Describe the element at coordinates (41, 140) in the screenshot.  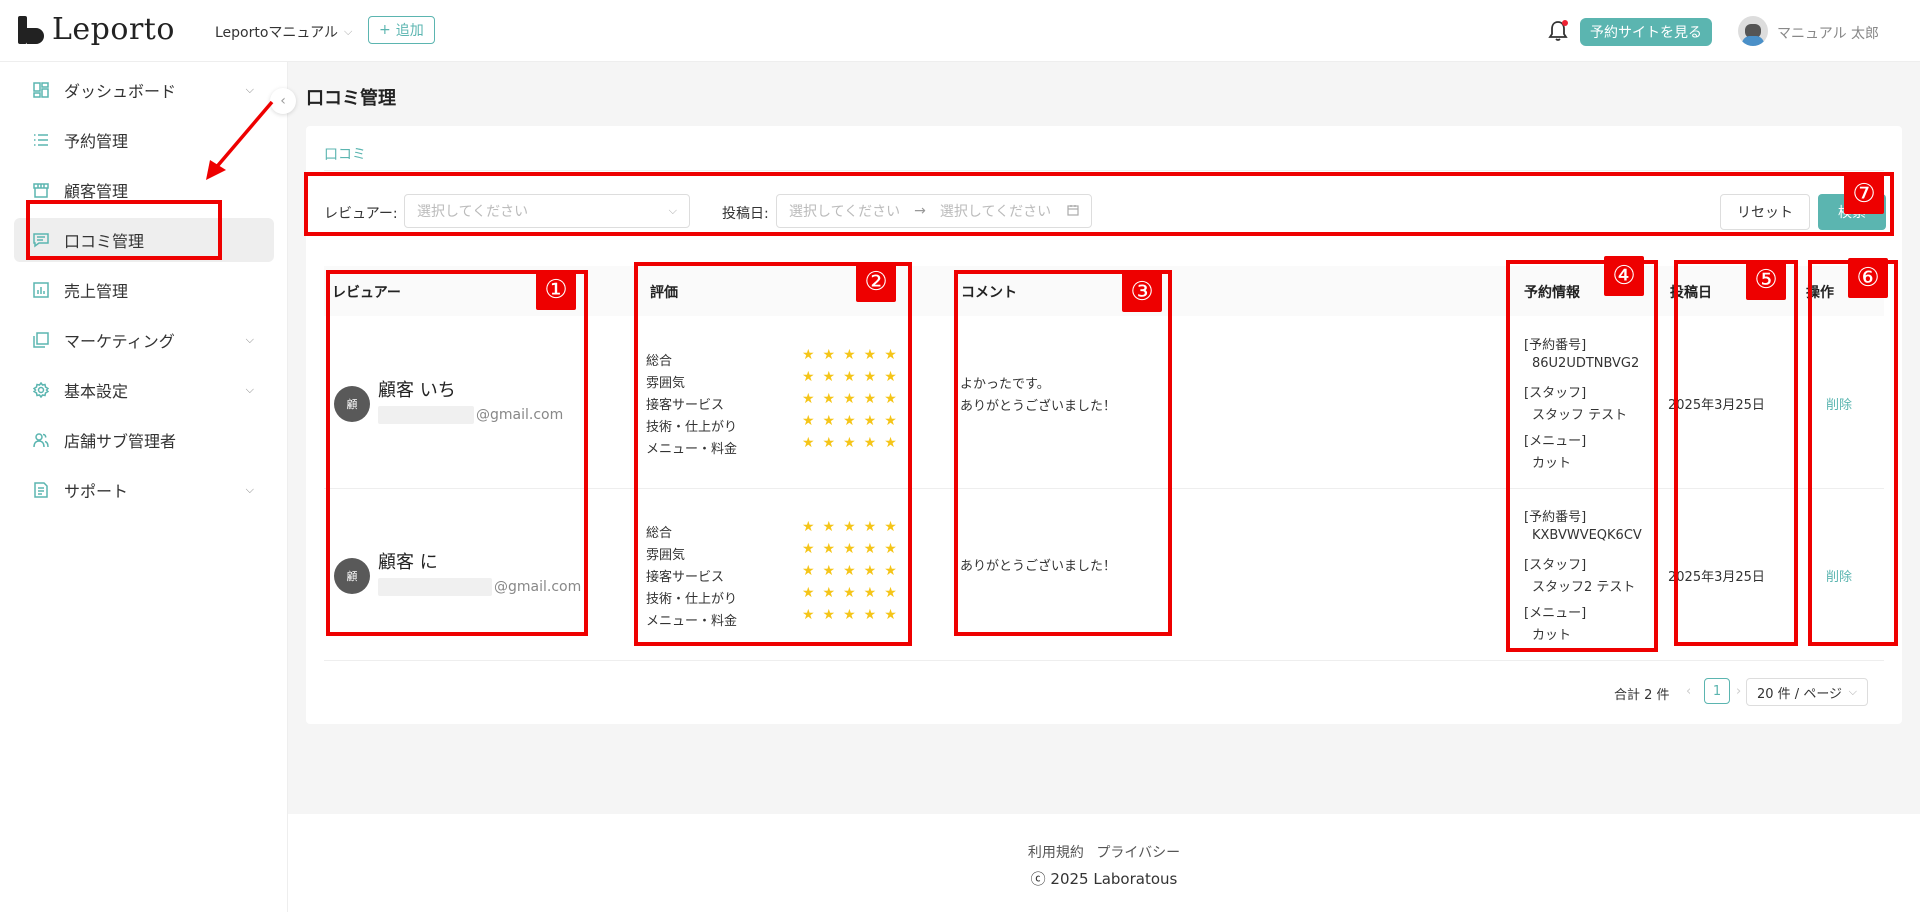
I see `list-icon` at that location.